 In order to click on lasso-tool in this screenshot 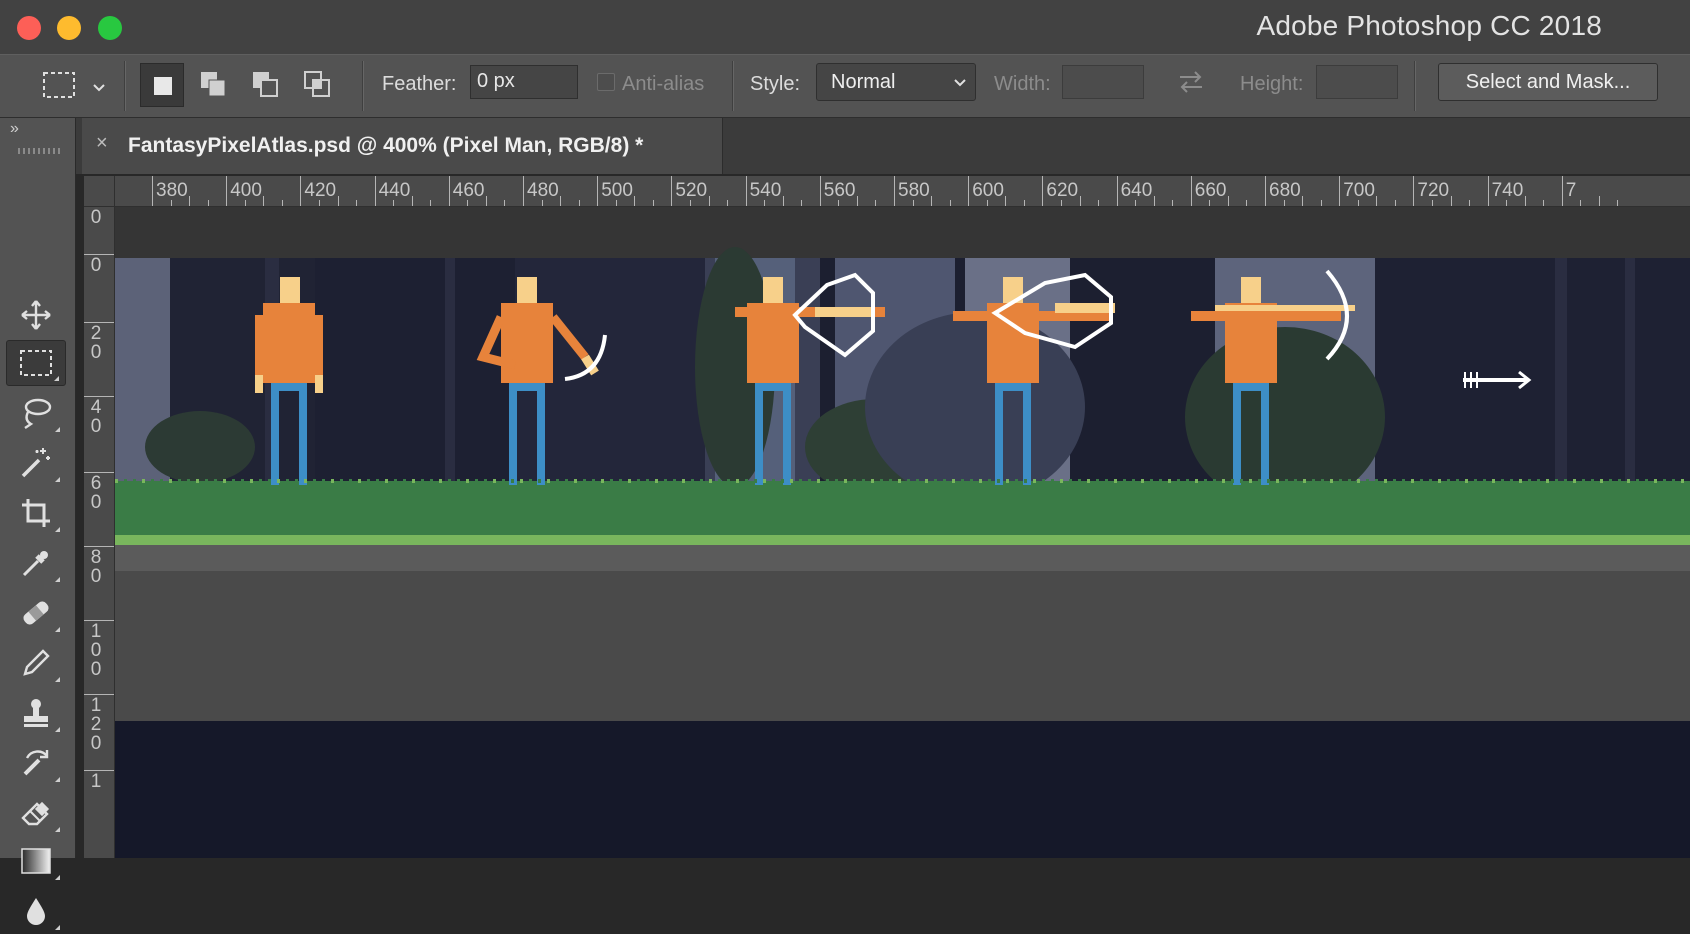, I will do `click(36, 413)`.